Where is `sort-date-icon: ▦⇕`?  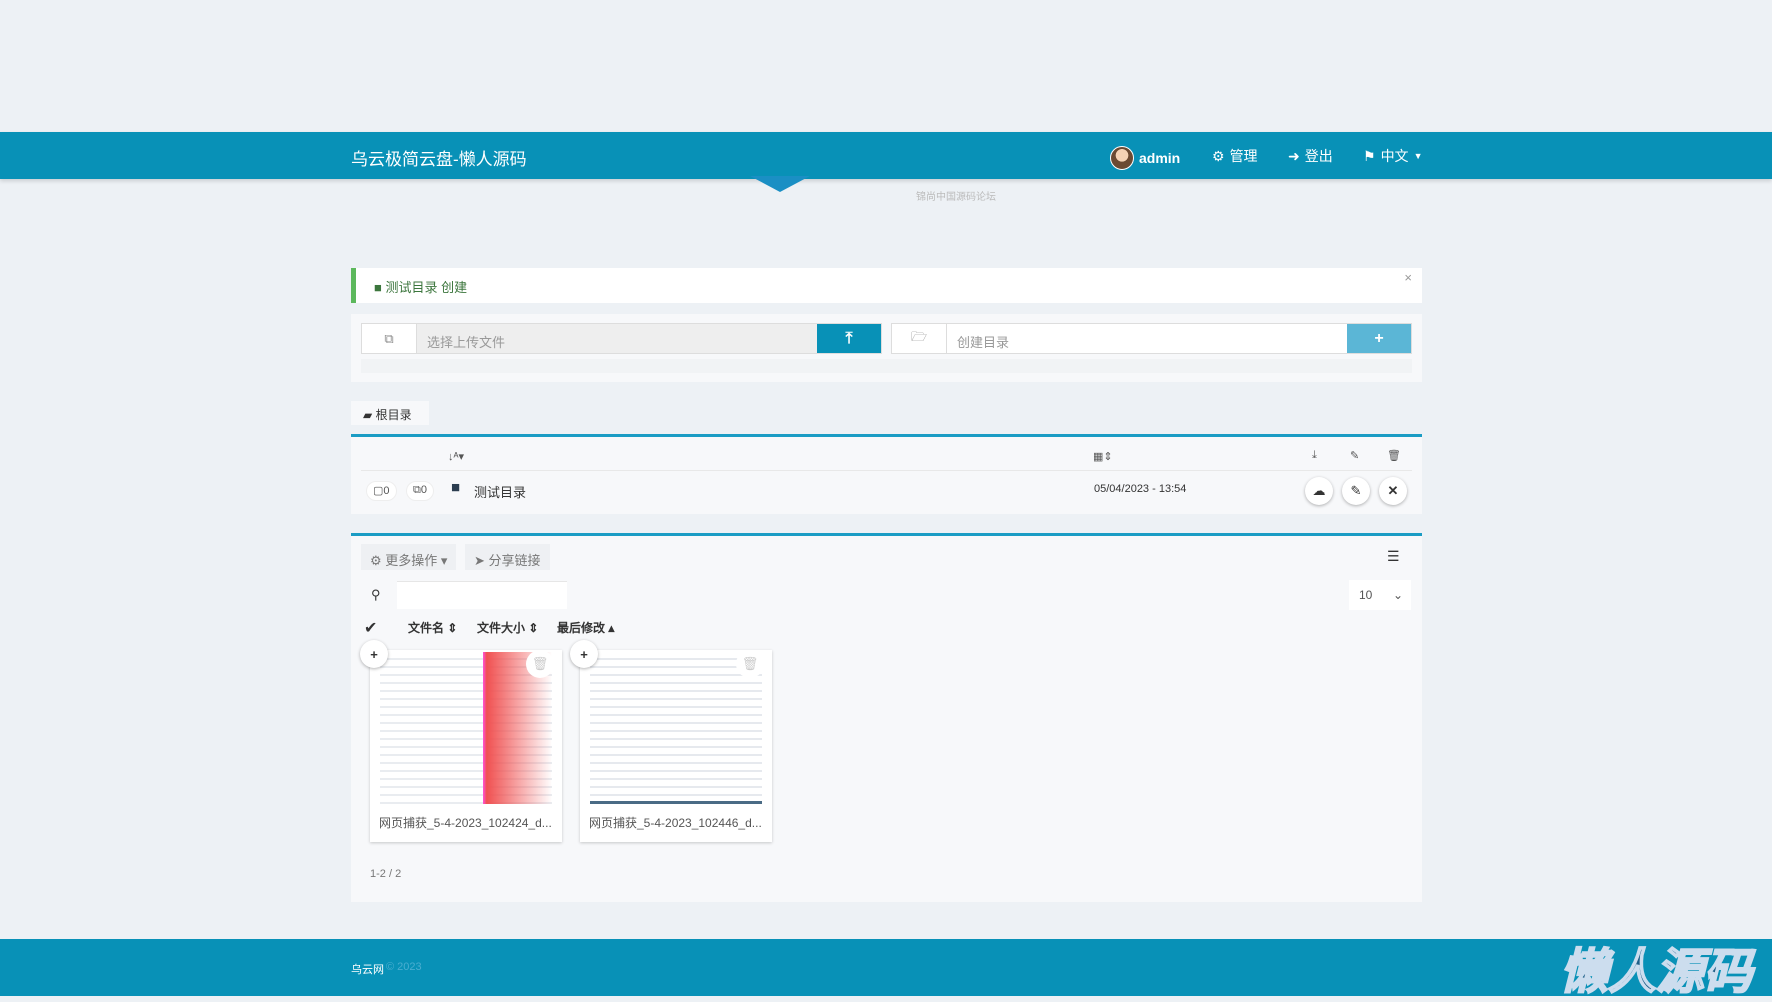
sort-date-icon: ▦⇕ is located at coordinates (1103, 456).